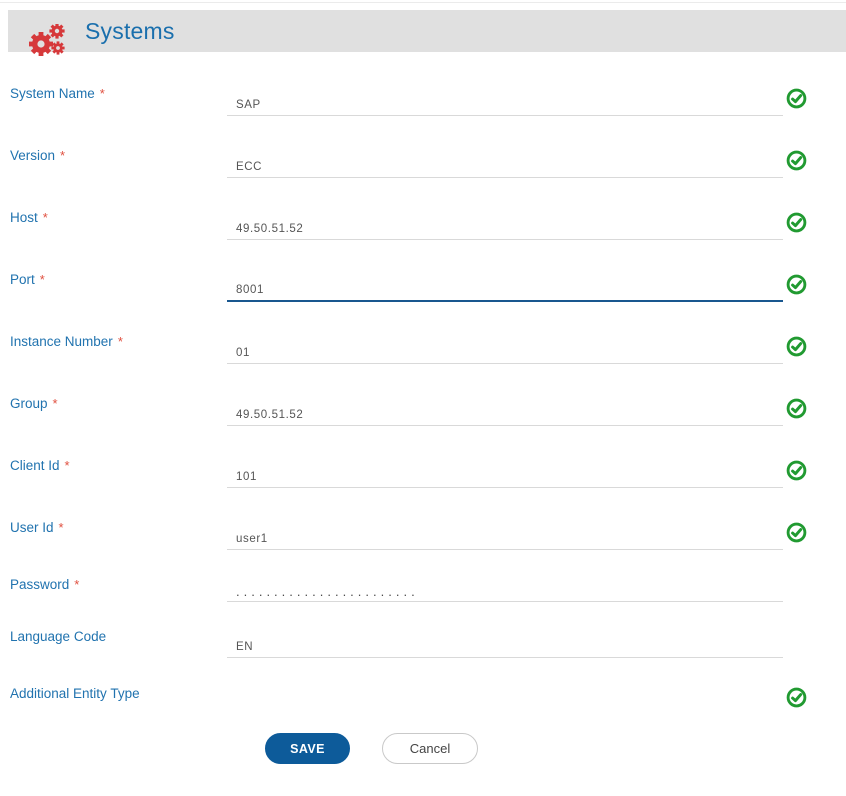 Image resolution: width=846 pixels, height=796 pixels. Describe the element at coordinates (130, 31) in the screenshot. I see `page-title: Systems` at that location.